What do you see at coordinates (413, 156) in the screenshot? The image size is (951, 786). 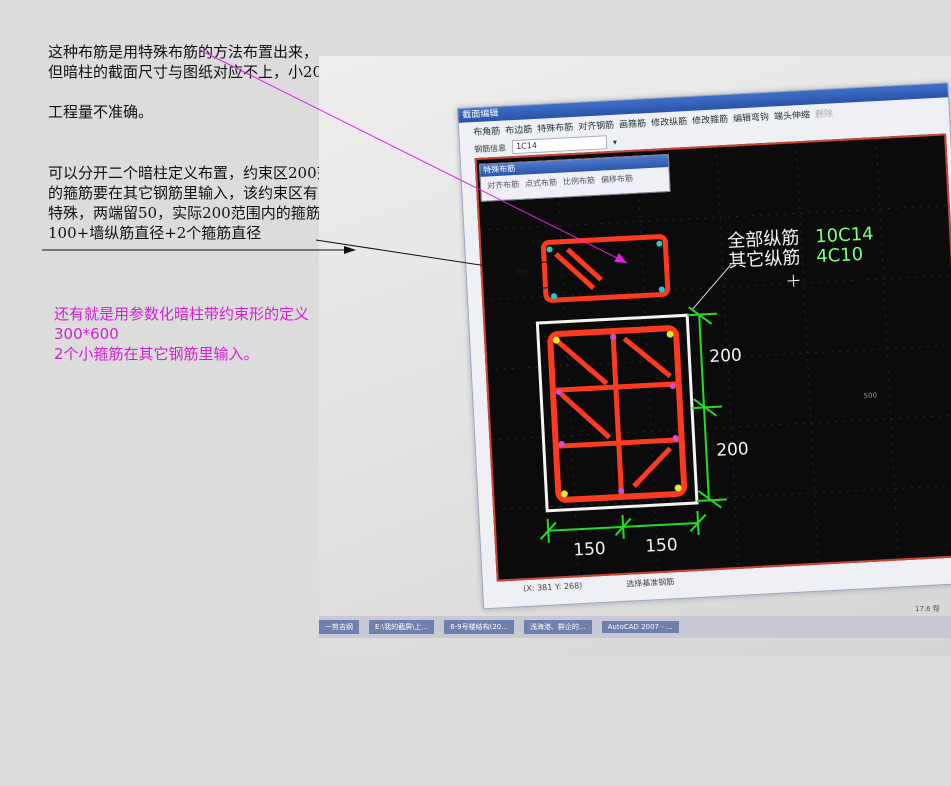 I see `magenta-pointer-line` at bounding box center [413, 156].